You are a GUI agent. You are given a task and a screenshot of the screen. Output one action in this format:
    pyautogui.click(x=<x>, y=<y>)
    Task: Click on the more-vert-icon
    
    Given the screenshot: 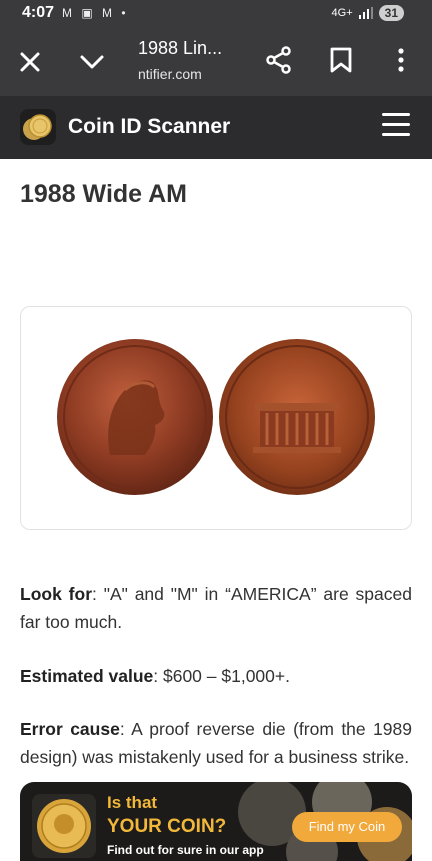 What is the action you would take?
    pyautogui.click(x=401, y=60)
    